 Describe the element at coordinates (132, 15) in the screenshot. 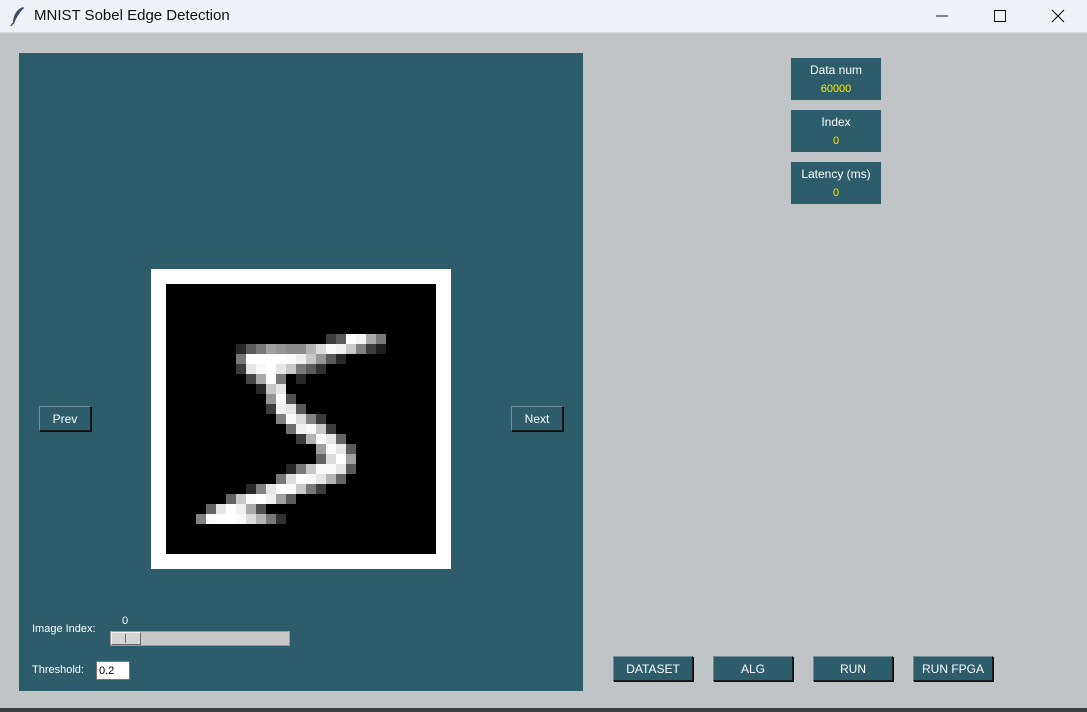

I see `window-title: MNIST Sobel Edge Detection` at that location.